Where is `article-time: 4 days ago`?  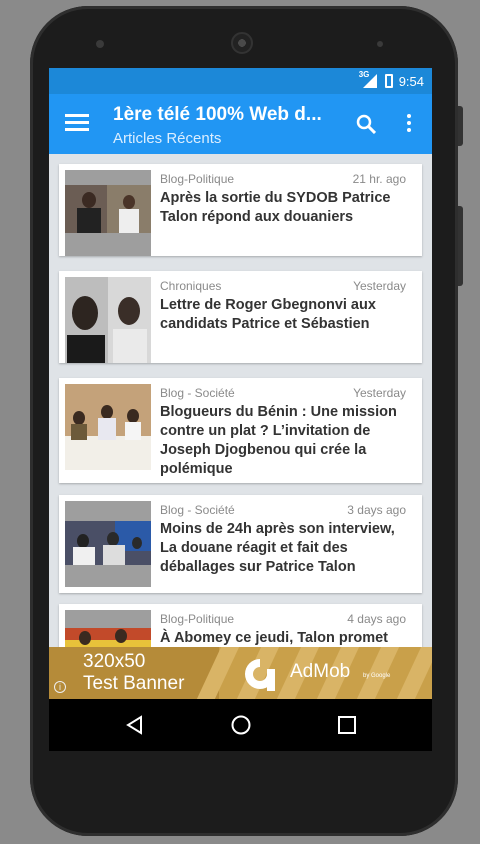
article-time: 4 days ago is located at coordinates (376, 619).